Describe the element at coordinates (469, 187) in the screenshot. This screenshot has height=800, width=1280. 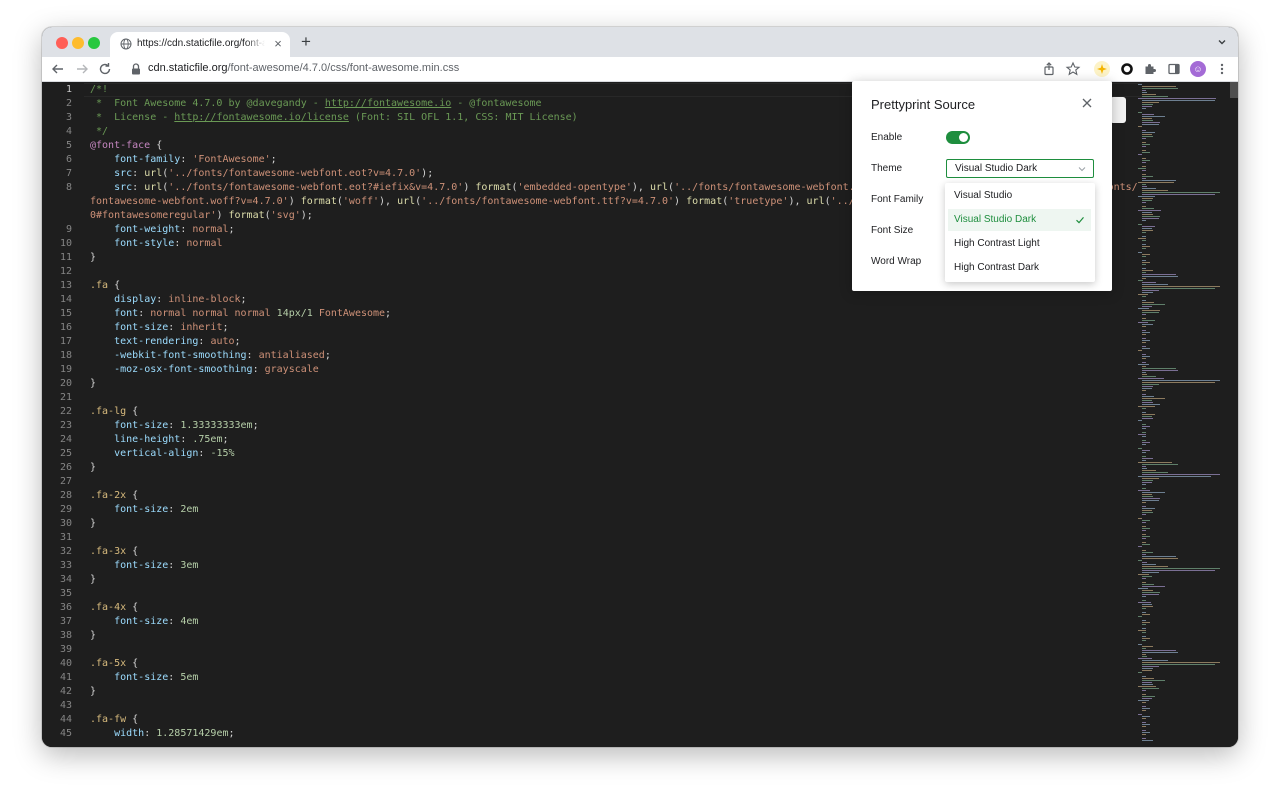
I see `code-token: )` at that location.